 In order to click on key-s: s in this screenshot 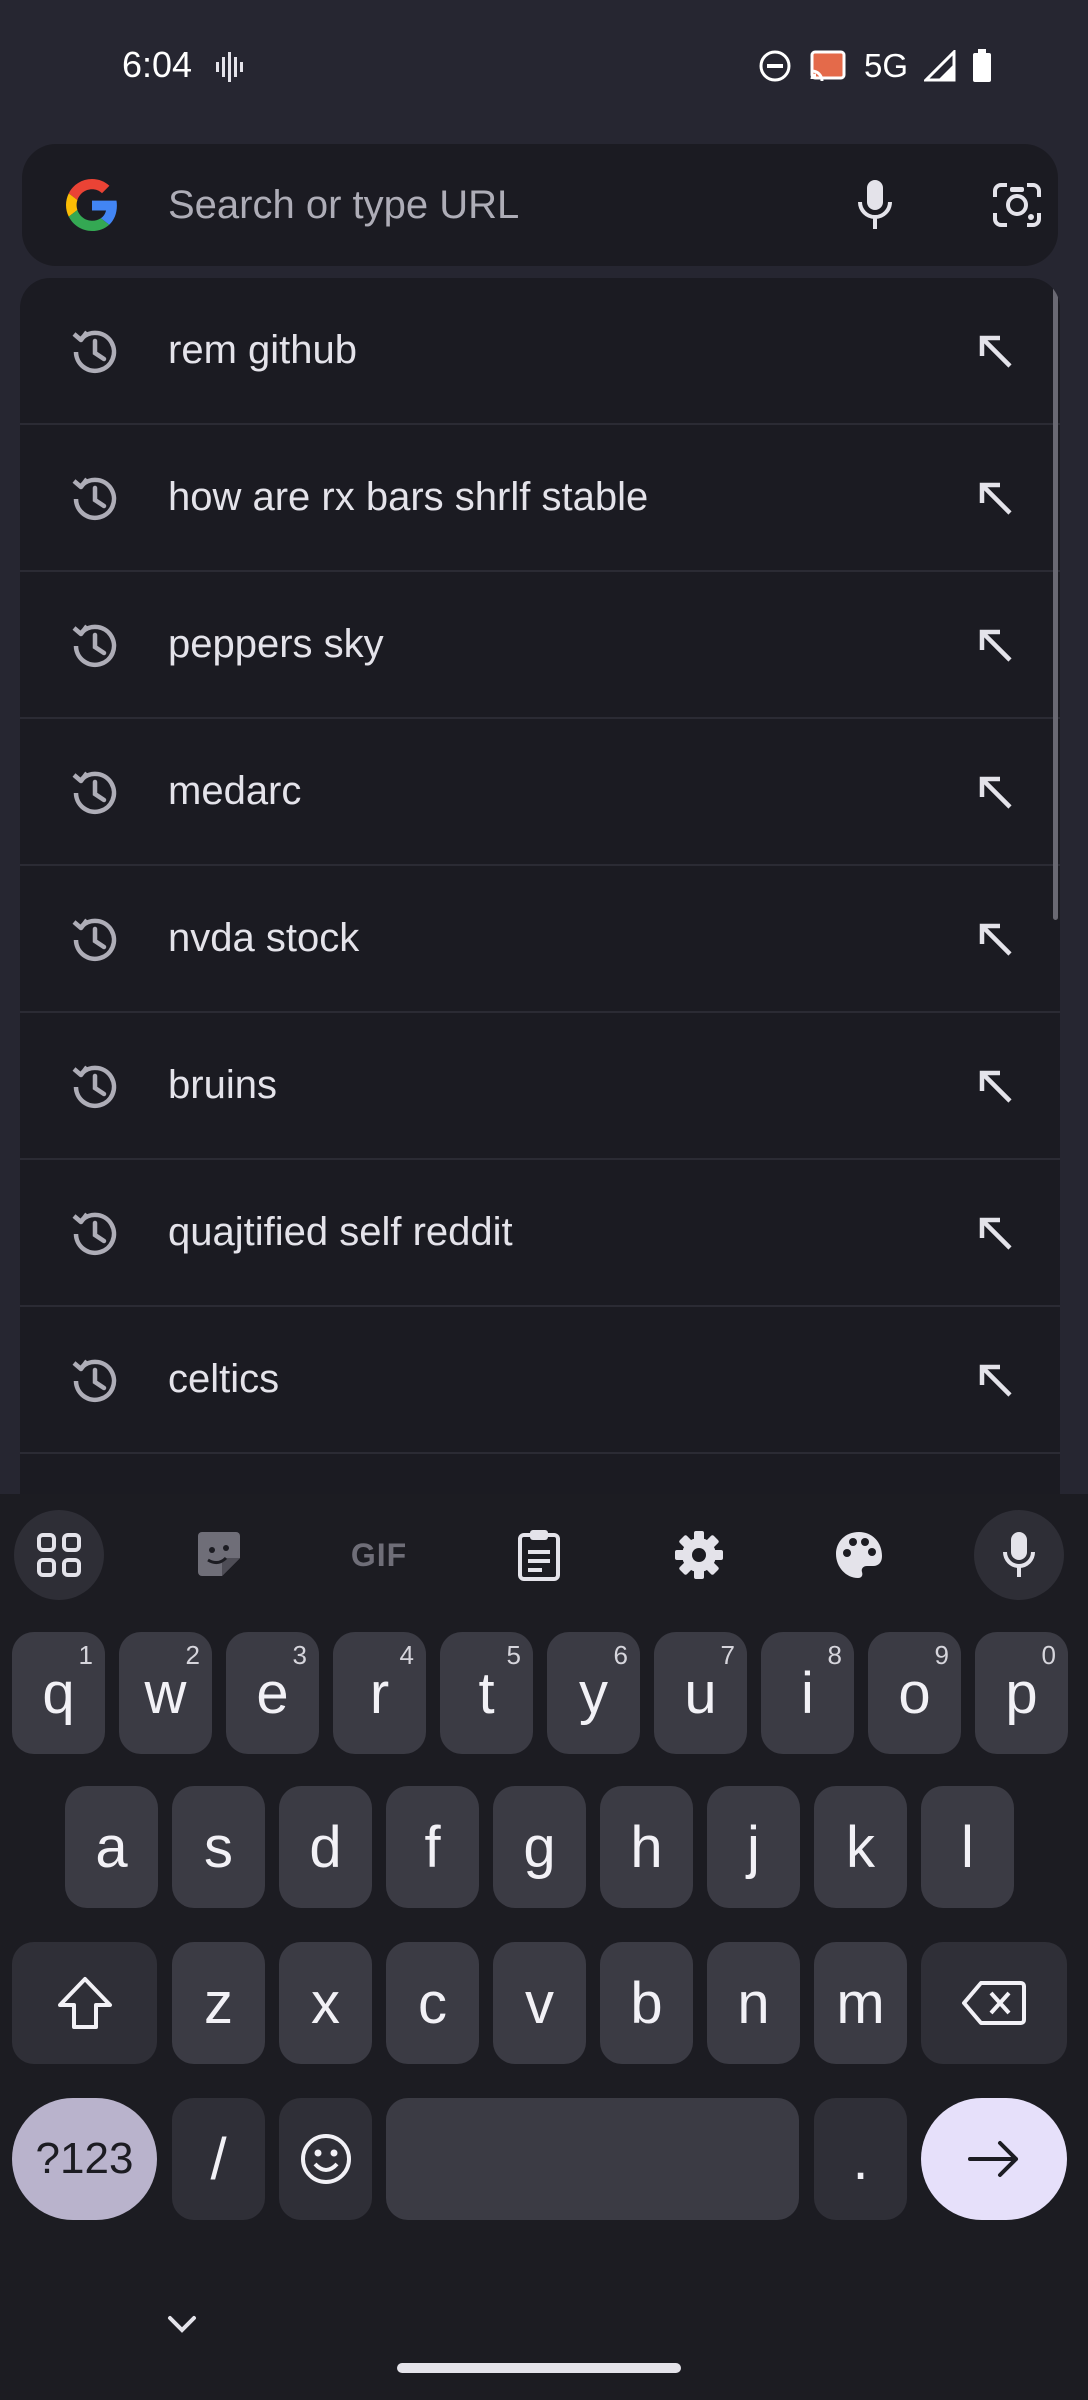, I will do `click(218, 1847)`.